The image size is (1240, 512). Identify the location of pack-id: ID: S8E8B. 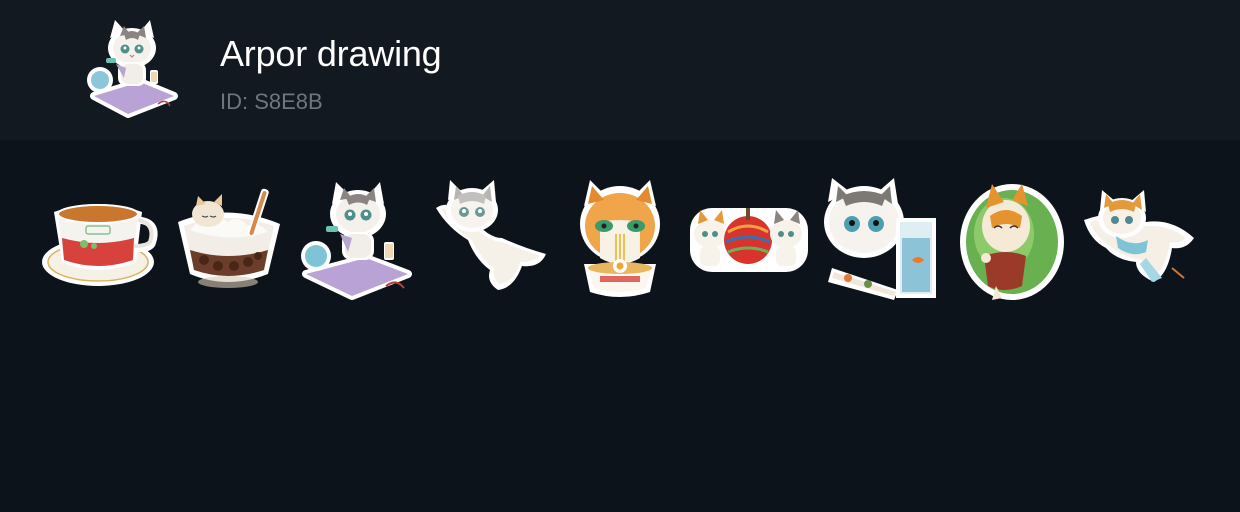
(271, 101).